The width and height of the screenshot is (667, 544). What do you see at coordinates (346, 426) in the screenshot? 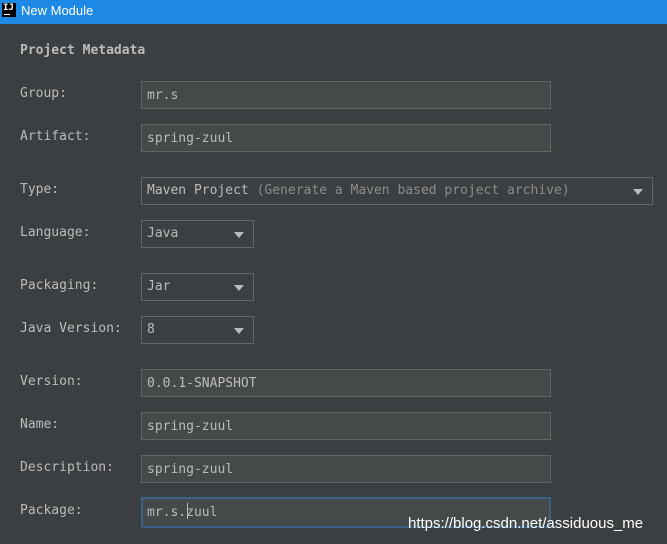
I see `name-field` at bounding box center [346, 426].